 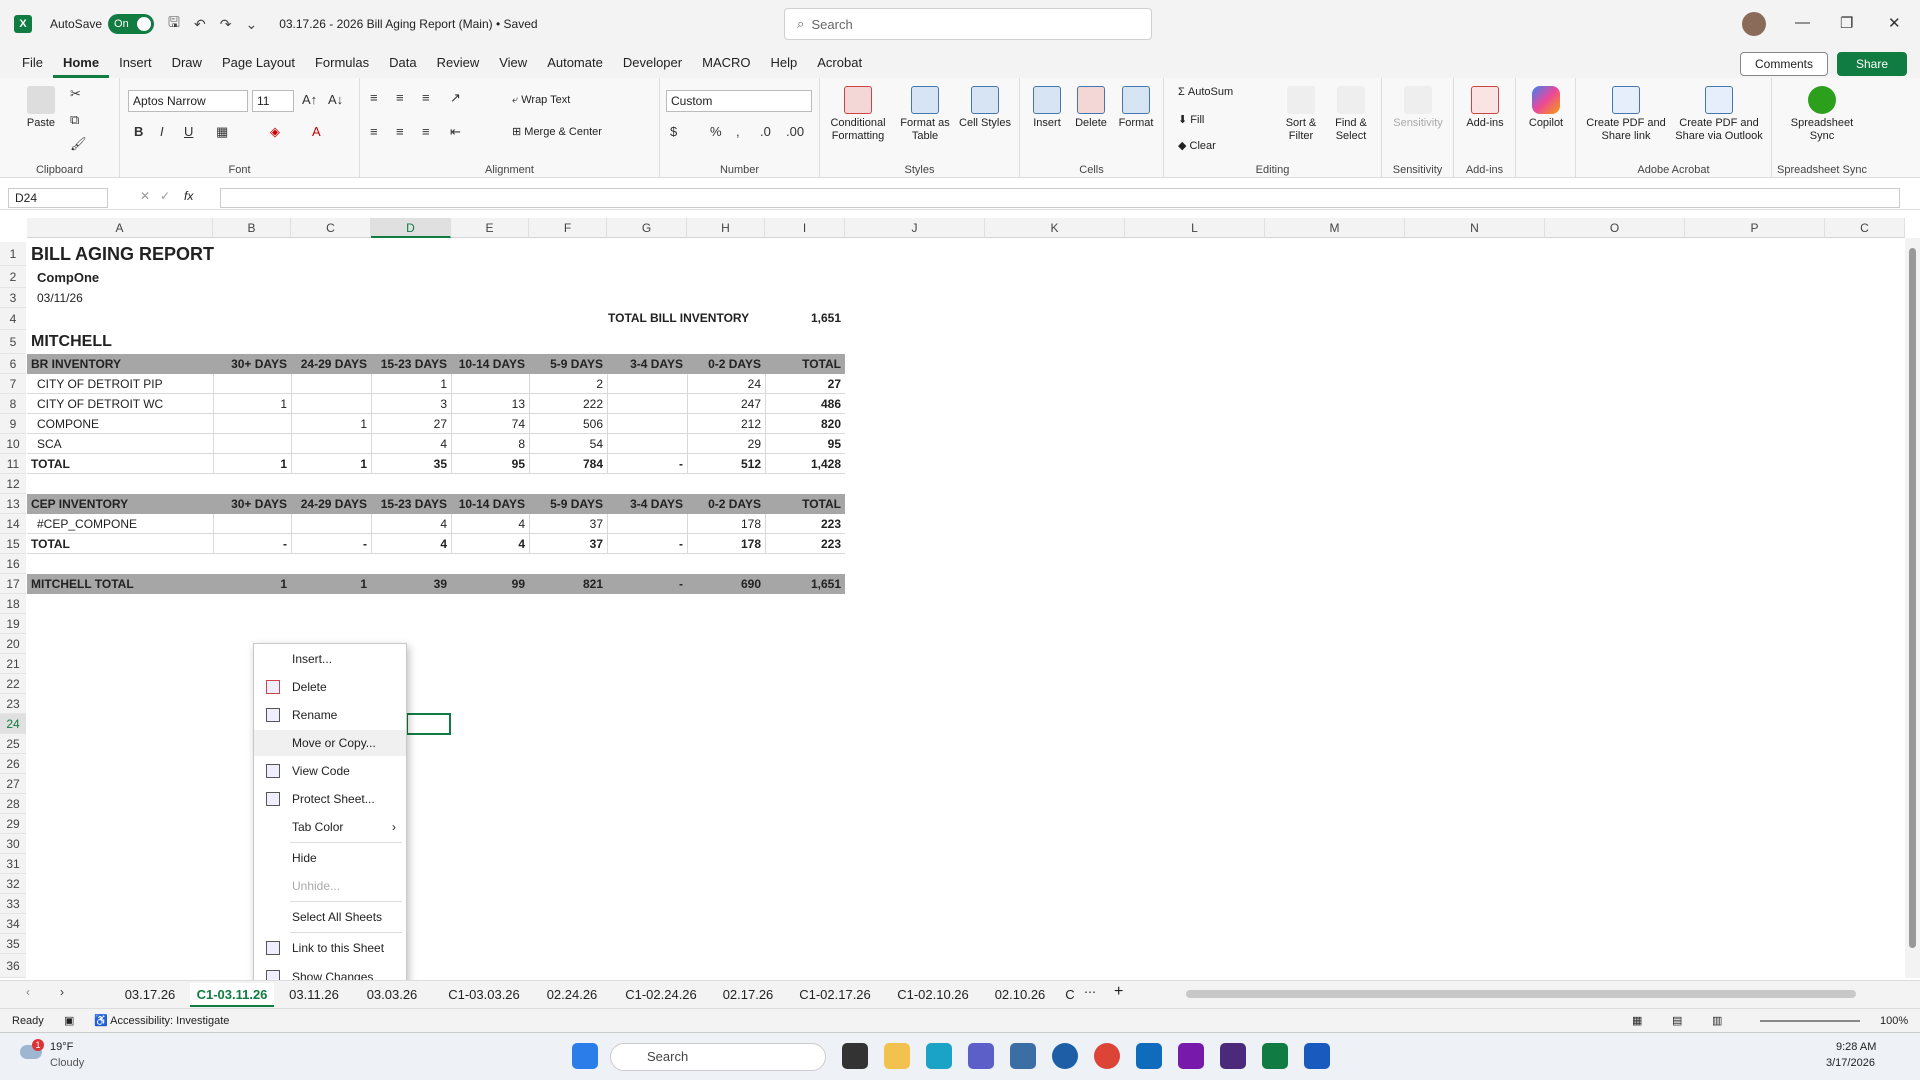 I want to click on align-right-icon: ≡, so click(x=426, y=131).